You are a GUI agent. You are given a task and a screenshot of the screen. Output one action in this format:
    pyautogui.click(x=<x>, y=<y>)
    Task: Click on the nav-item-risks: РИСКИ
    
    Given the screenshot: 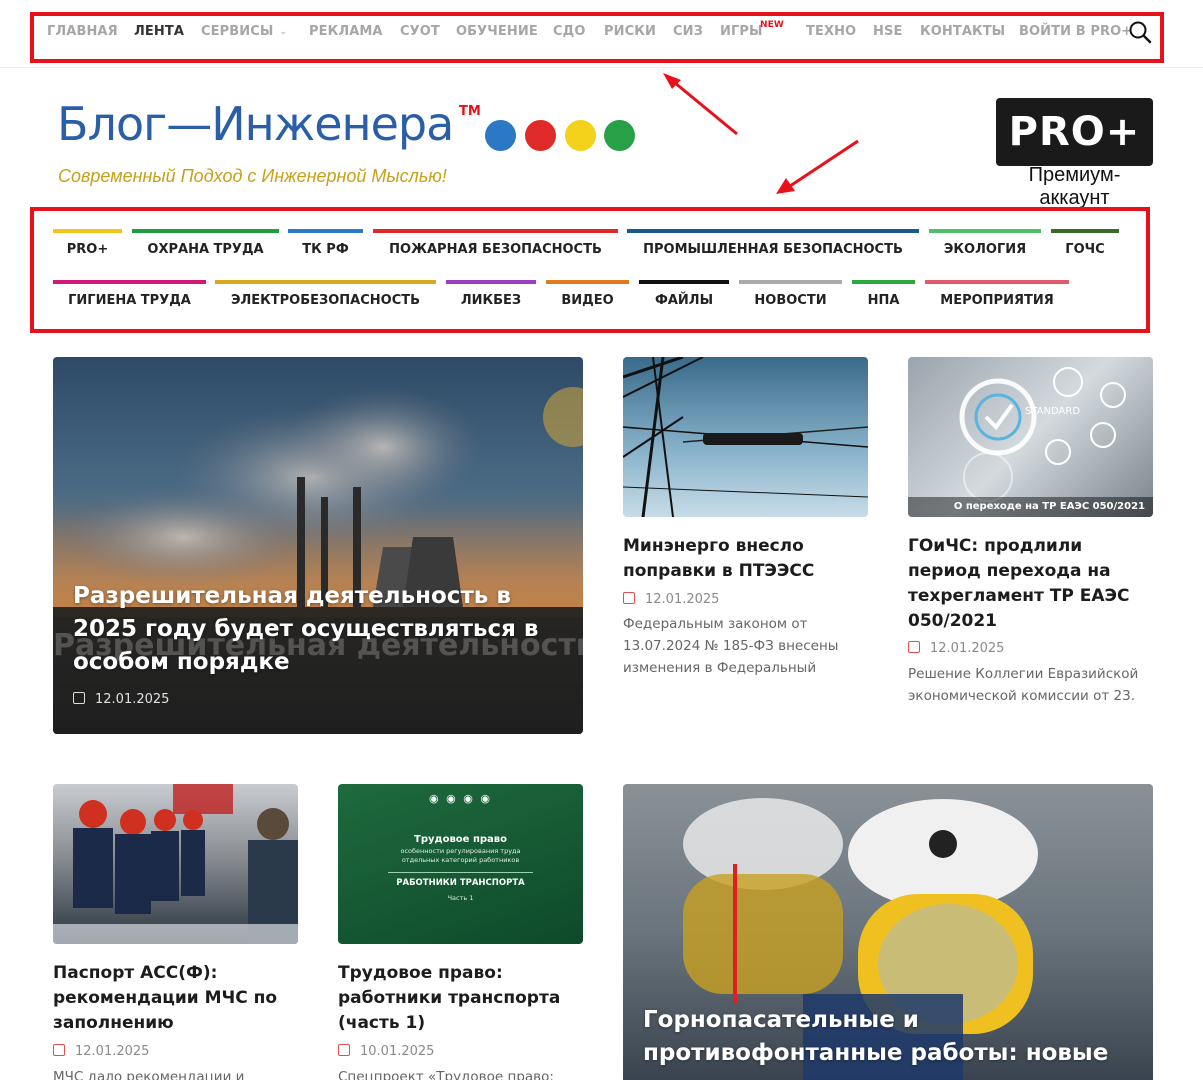 What is the action you would take?
    pyautogui.click(x=630, y=31)
    